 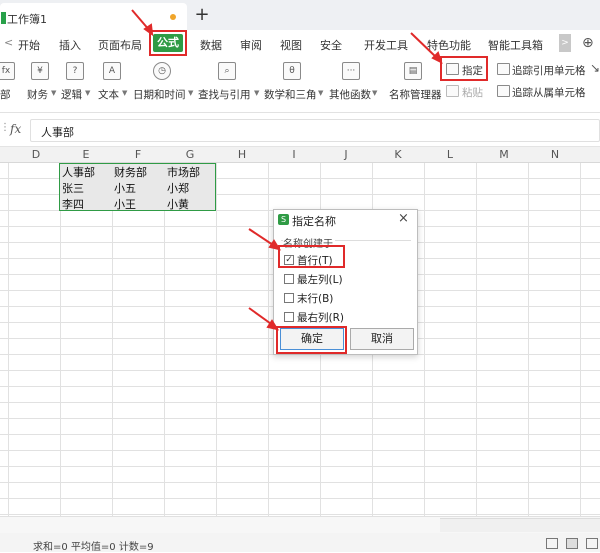 I want to click on option-left-column-label: 最左列(L), so click(x=320, y=279).